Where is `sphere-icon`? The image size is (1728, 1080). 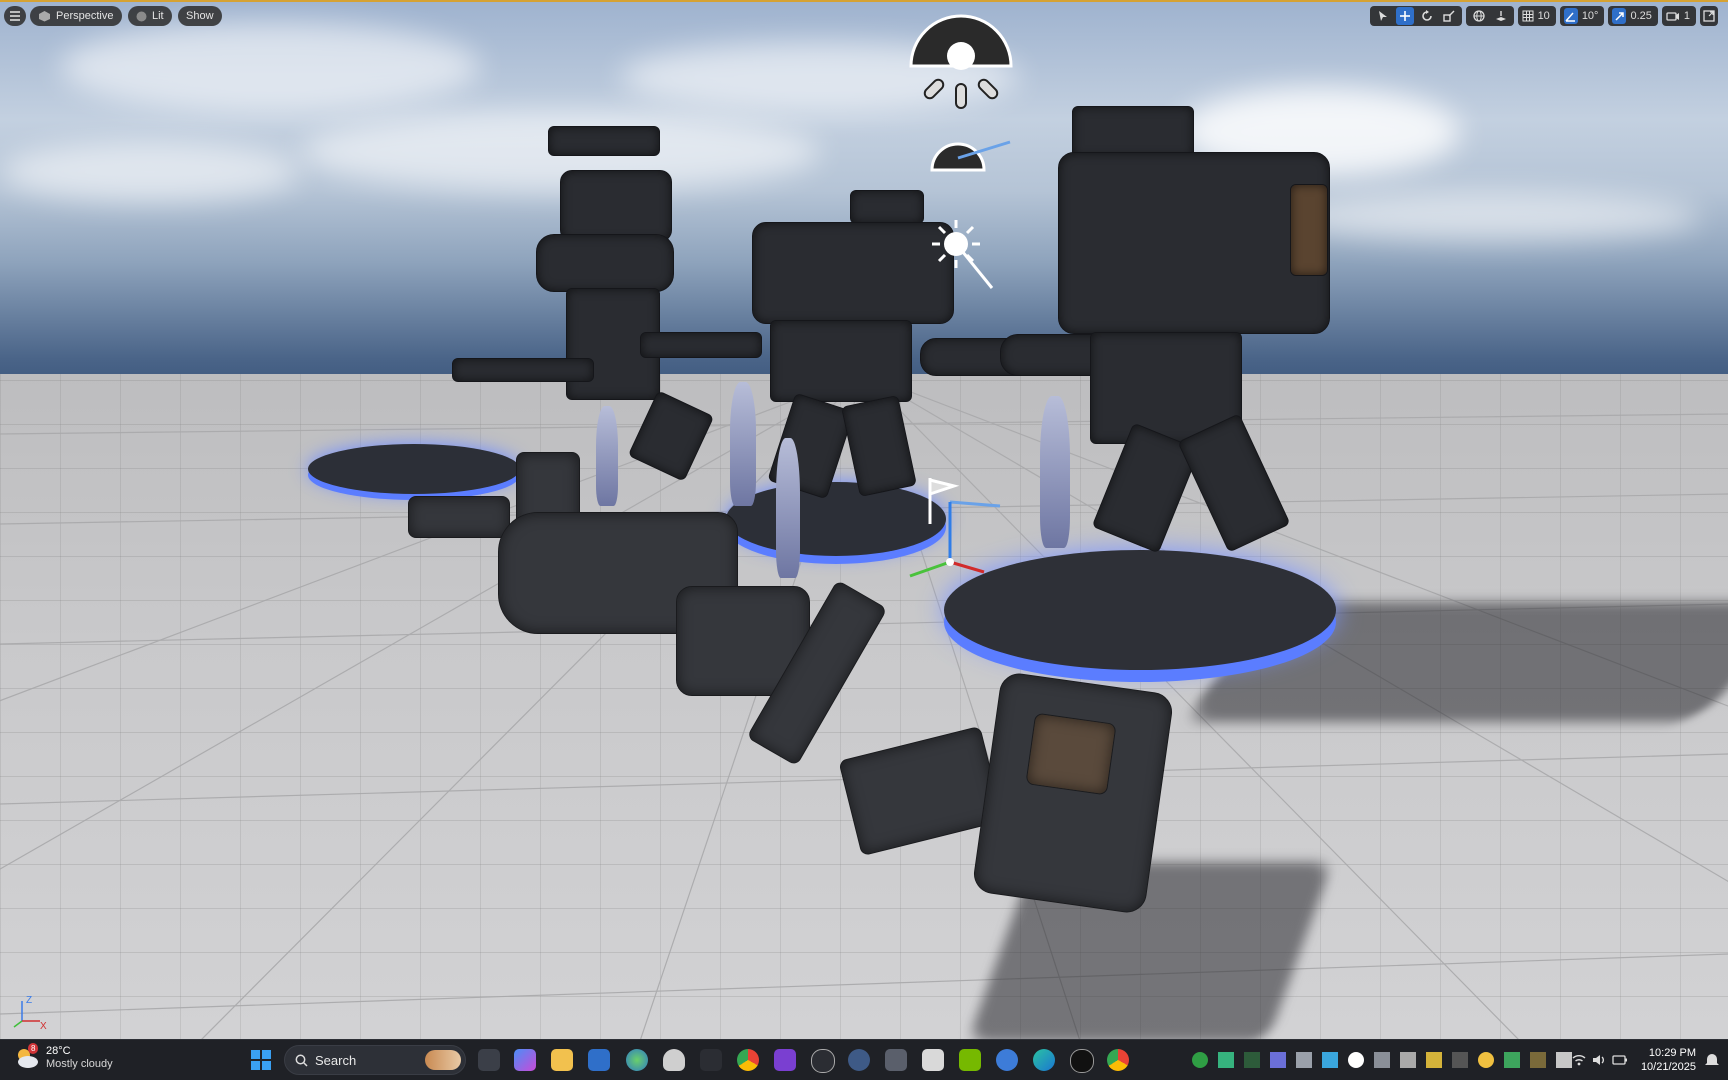
sphere-icon is located at coordinates (141, 16).